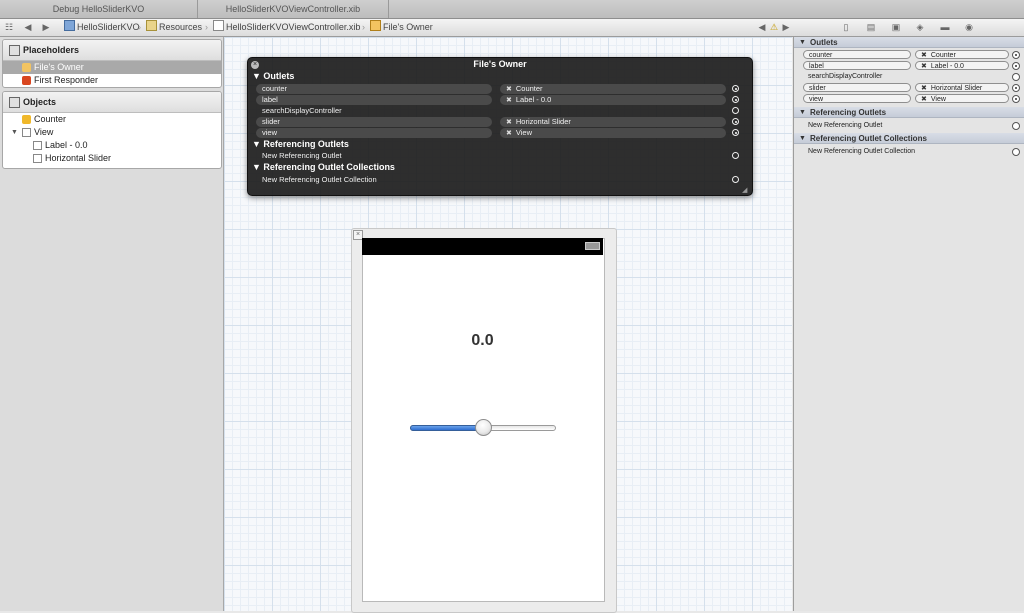  What do you see at coordinates (482, 341) in the screenshot?
I see `value-label: 0.0` at bounding box center [482, 341].